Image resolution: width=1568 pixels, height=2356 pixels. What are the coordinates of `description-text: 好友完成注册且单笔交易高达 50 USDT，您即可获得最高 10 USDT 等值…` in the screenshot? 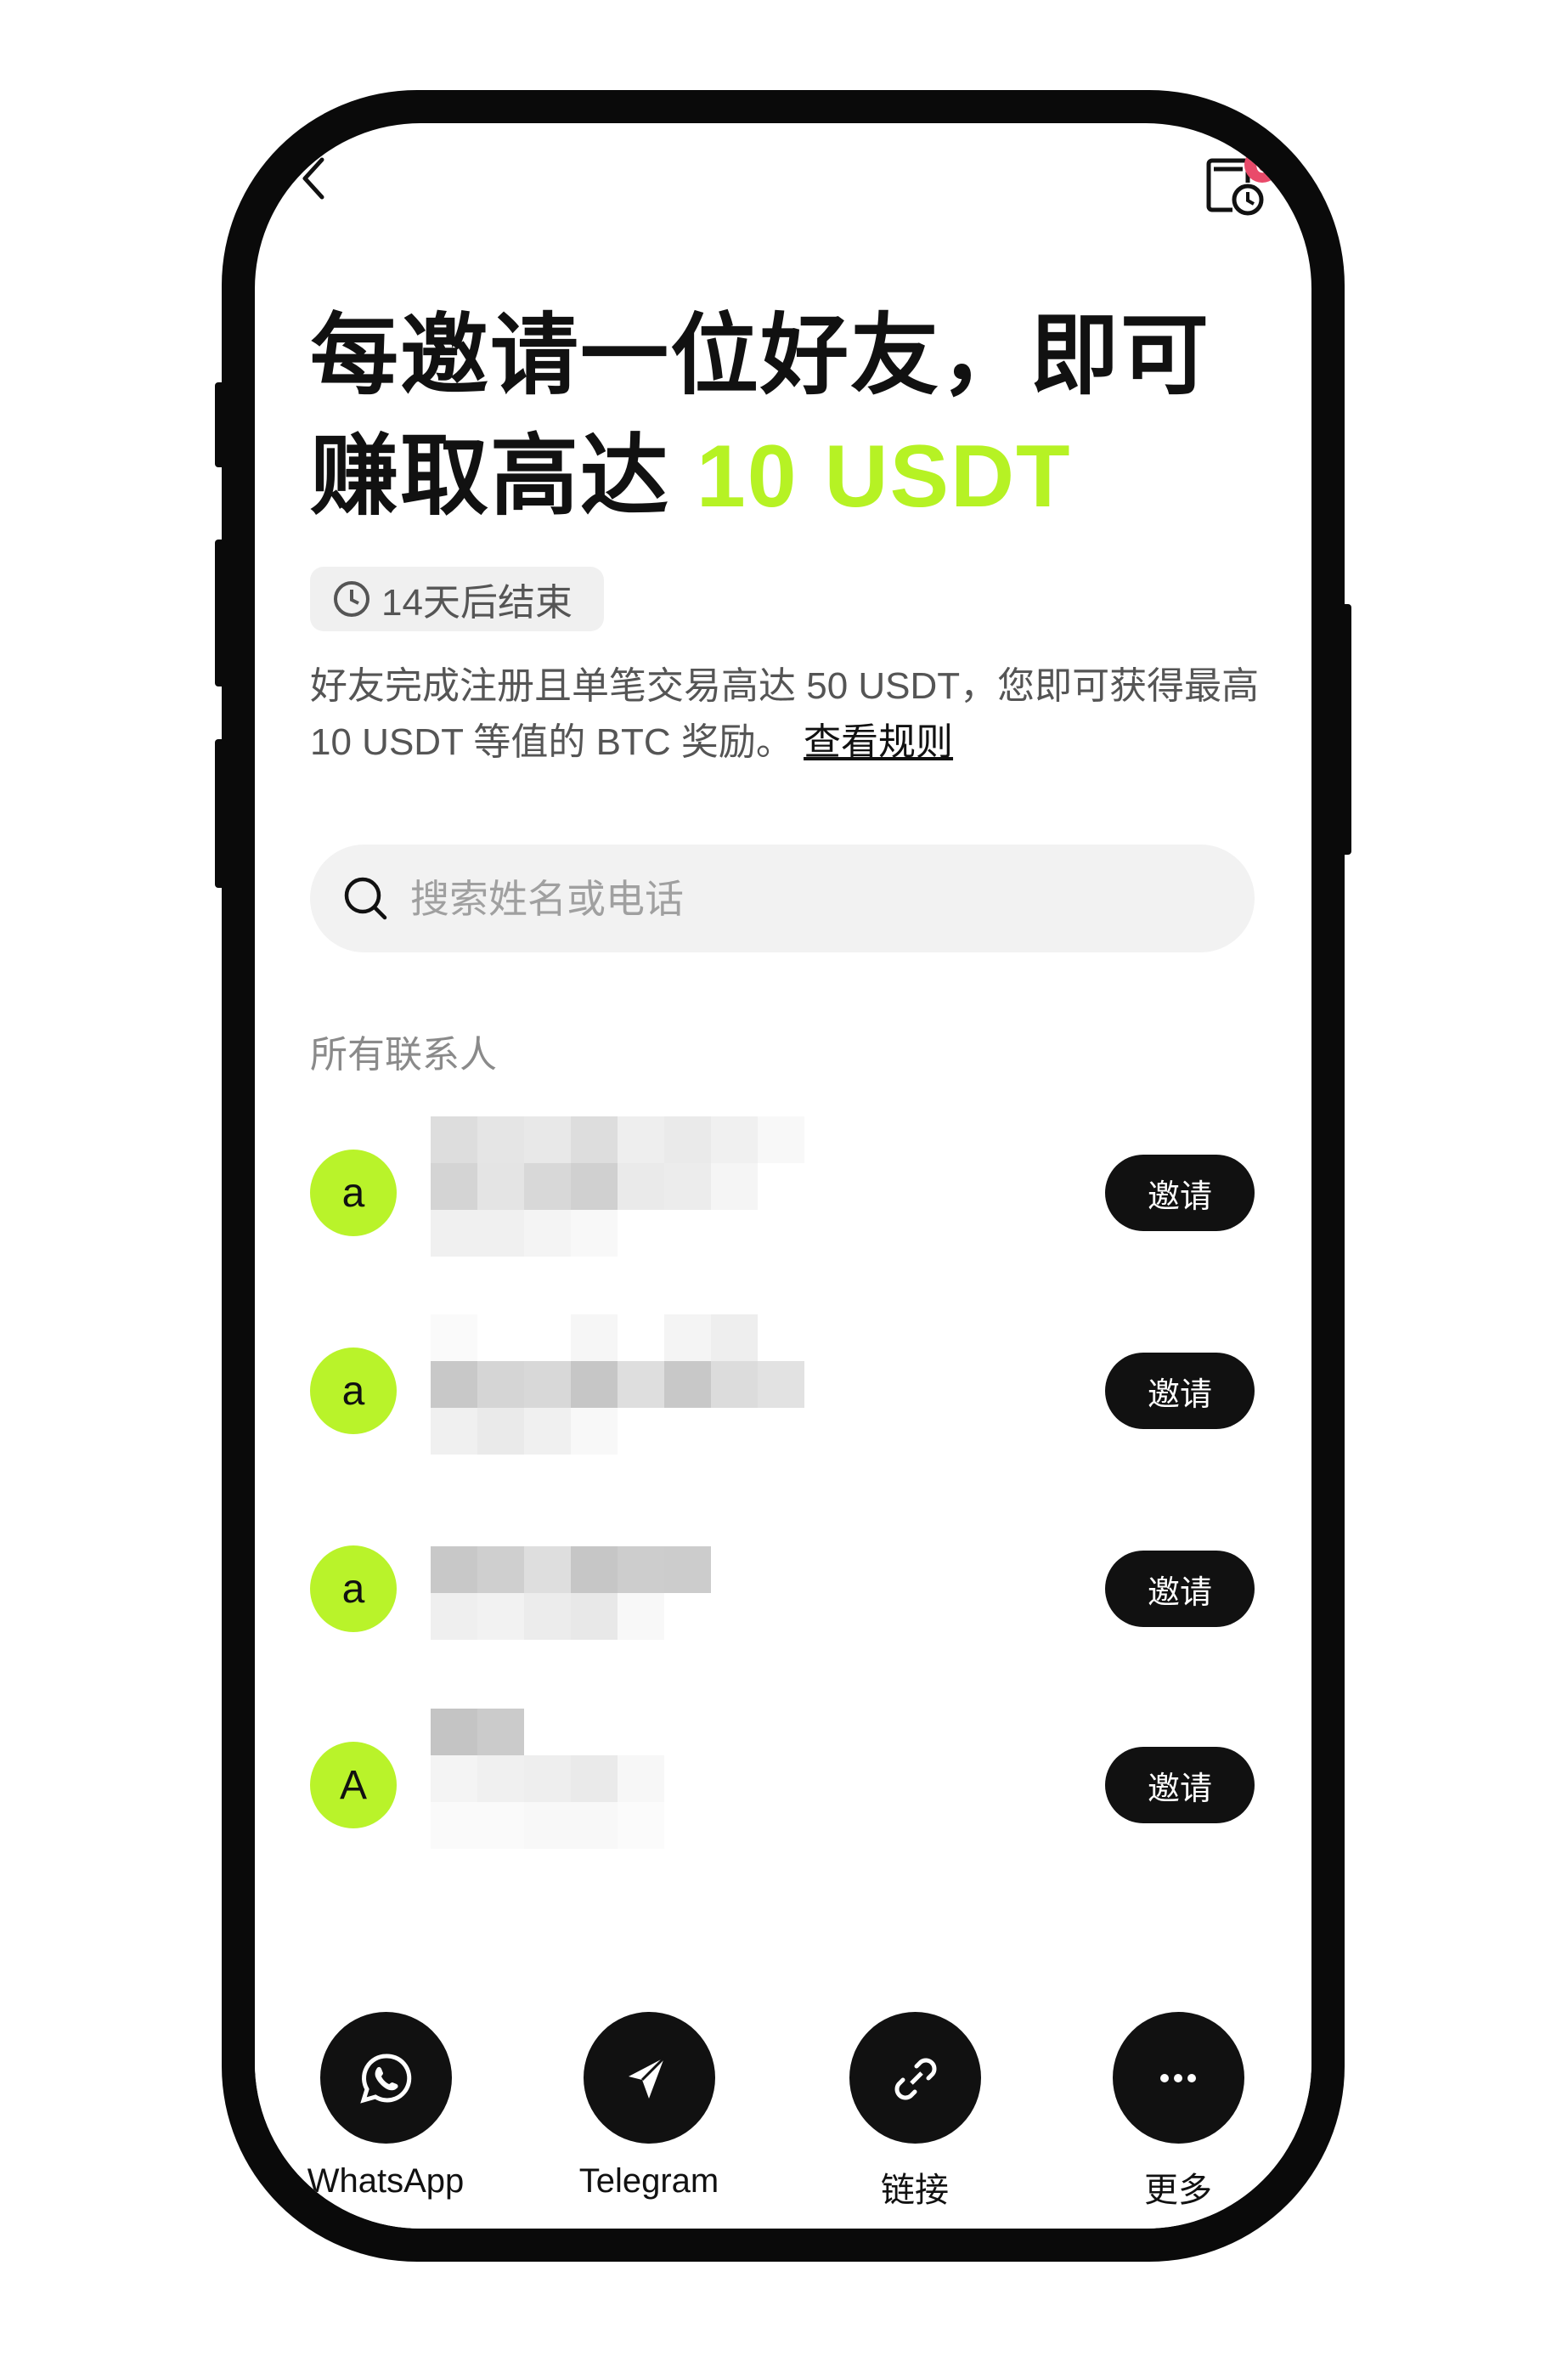 It's located at (785, 714).